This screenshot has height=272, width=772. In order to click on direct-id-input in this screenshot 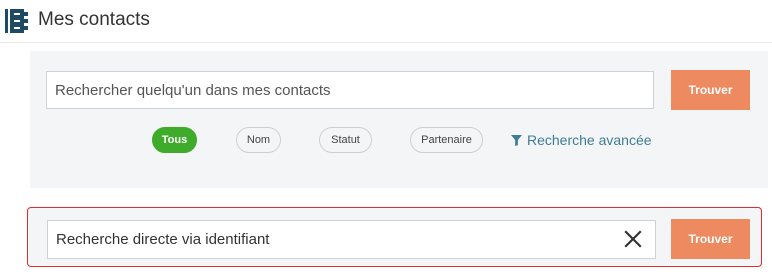, I will do `click(351, 239)`.